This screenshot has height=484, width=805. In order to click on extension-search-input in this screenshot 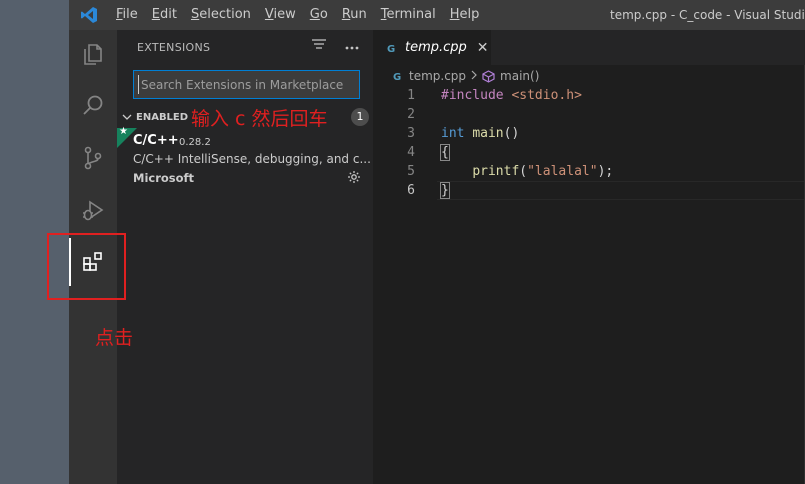, I will do `click(246, 84)`.